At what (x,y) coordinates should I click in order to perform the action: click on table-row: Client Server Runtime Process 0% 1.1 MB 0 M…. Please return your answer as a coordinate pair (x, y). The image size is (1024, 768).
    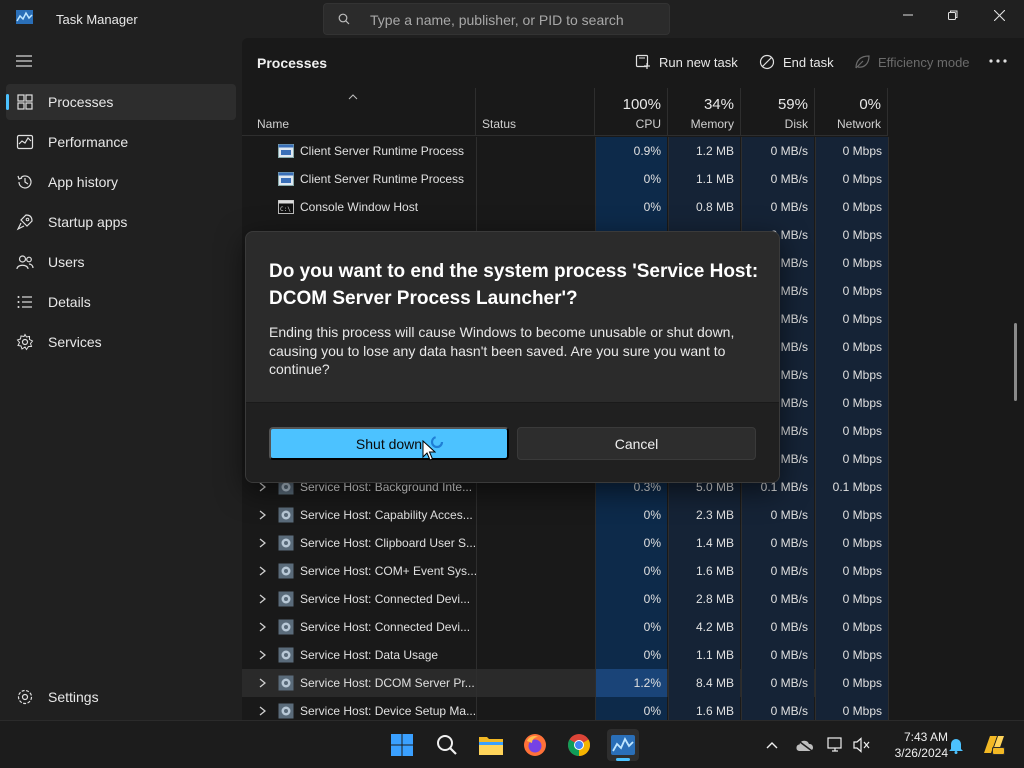
    Looking at the image, I should click on (565, 179).